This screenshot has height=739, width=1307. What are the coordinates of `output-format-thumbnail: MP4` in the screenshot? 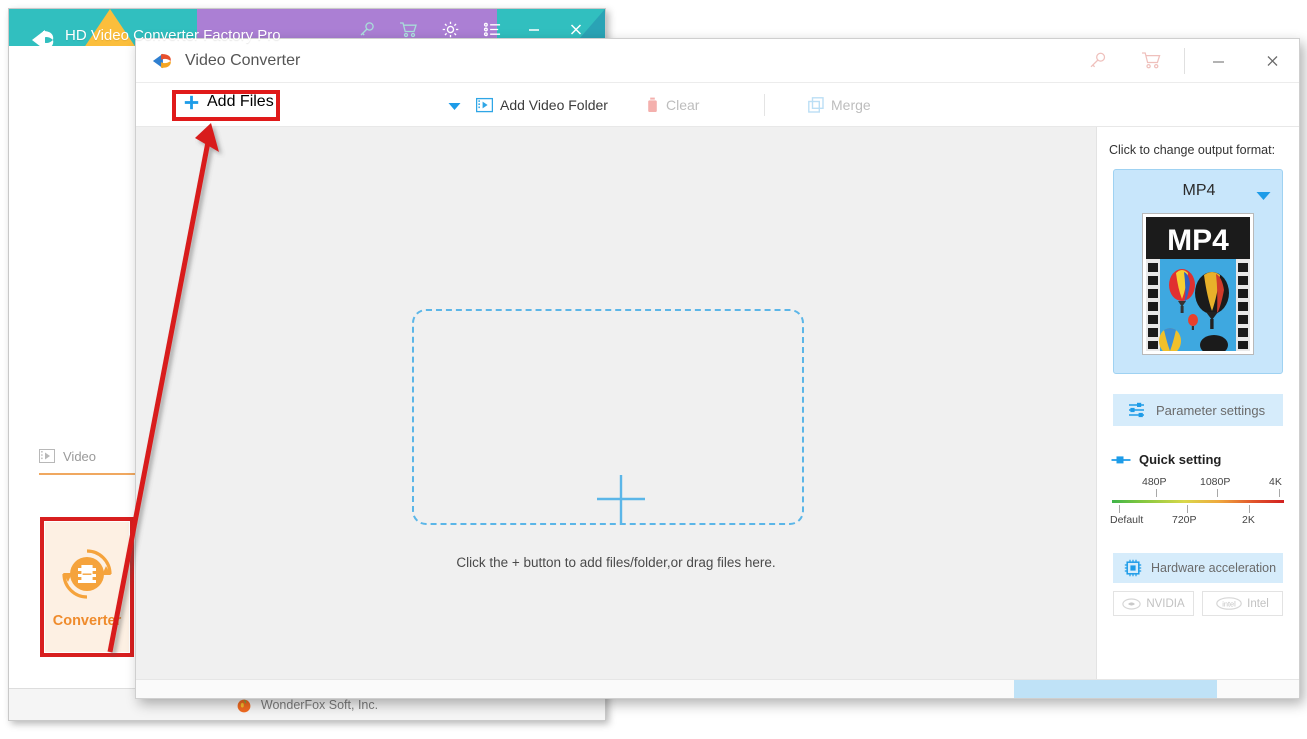 It's located at (1198, 284).